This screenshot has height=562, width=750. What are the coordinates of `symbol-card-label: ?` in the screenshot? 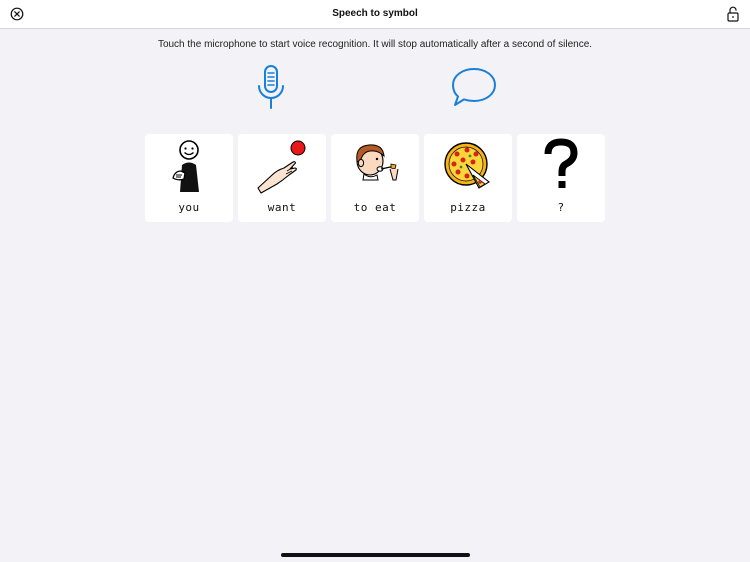 It's located at (561, 207).